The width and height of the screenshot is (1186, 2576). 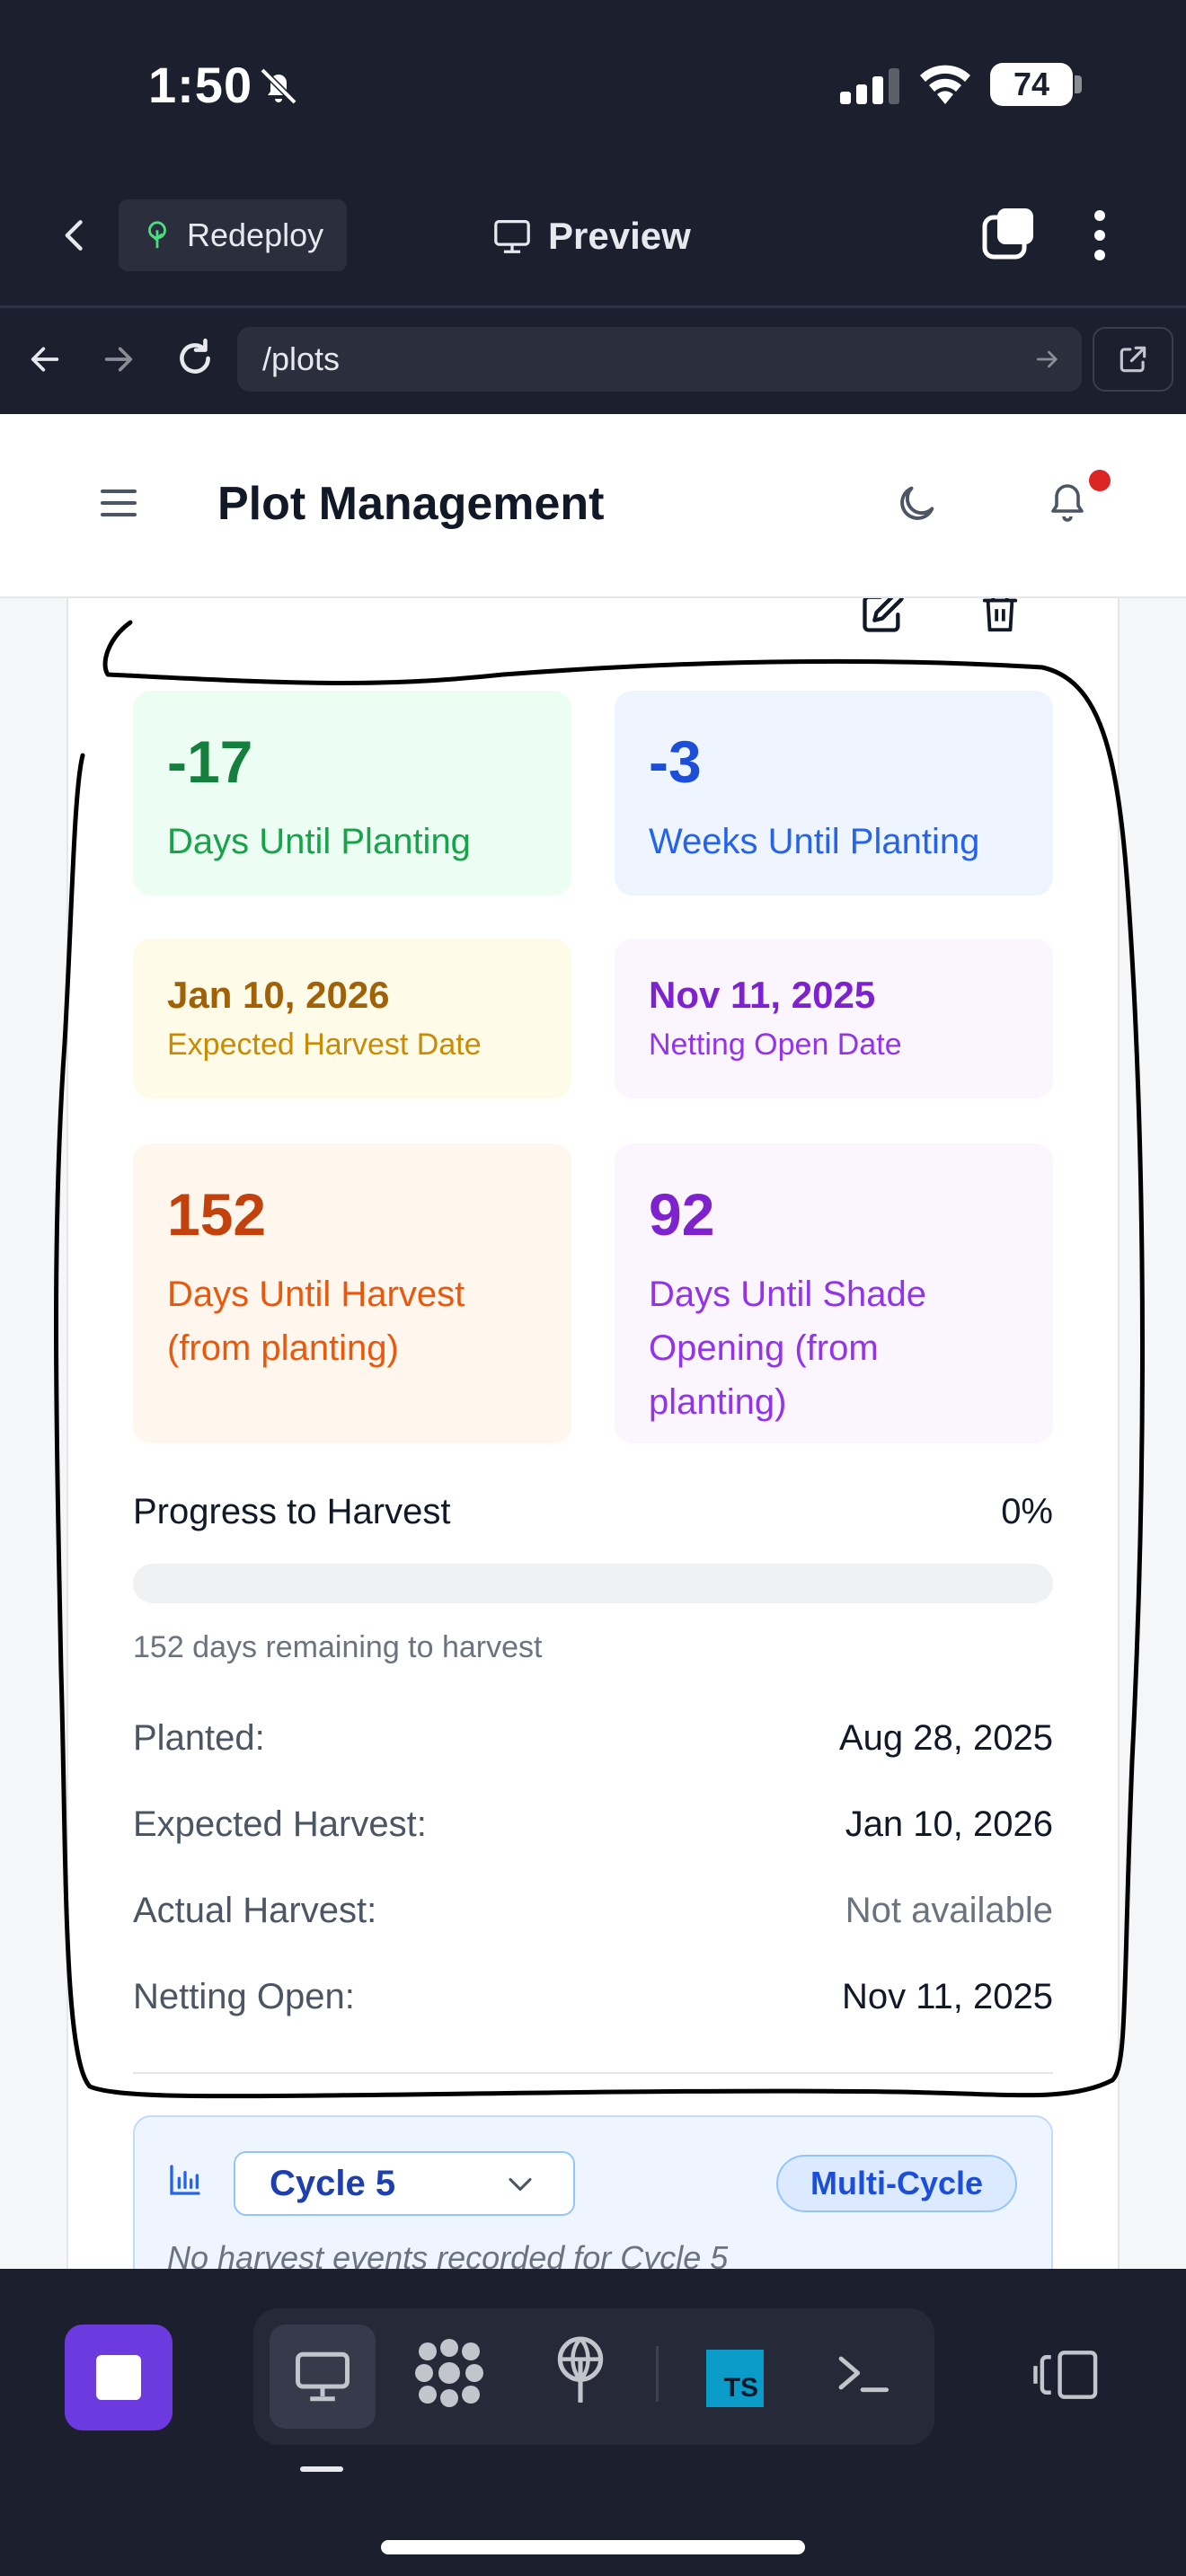 I want to click on redeploy-button: Redeploy, so click(x=233, y=235).